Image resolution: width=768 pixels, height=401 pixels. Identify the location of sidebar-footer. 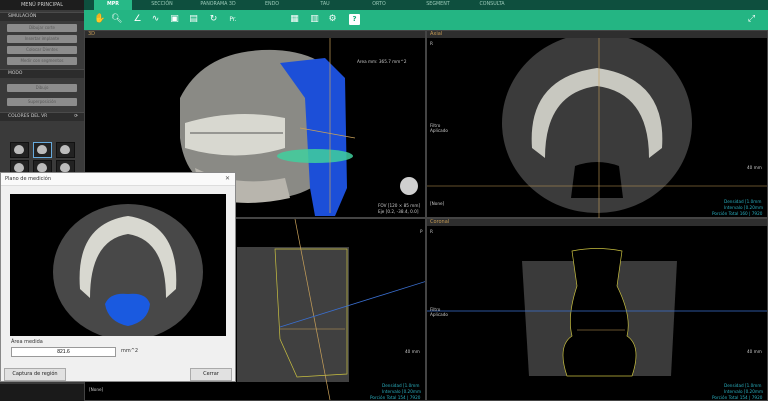
(42, 392).